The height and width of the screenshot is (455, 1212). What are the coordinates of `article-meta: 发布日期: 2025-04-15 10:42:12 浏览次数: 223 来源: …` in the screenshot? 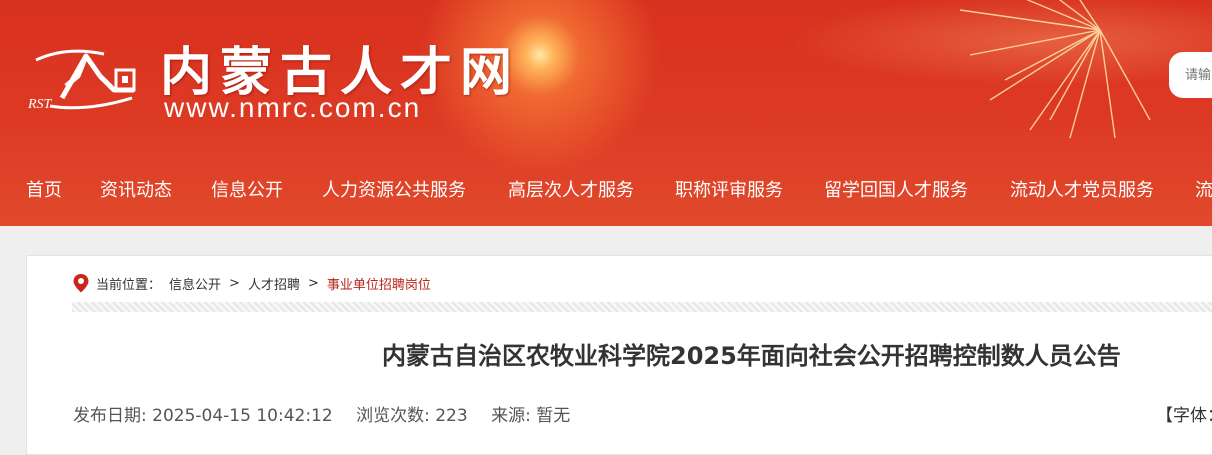 It's located at (321, 413).